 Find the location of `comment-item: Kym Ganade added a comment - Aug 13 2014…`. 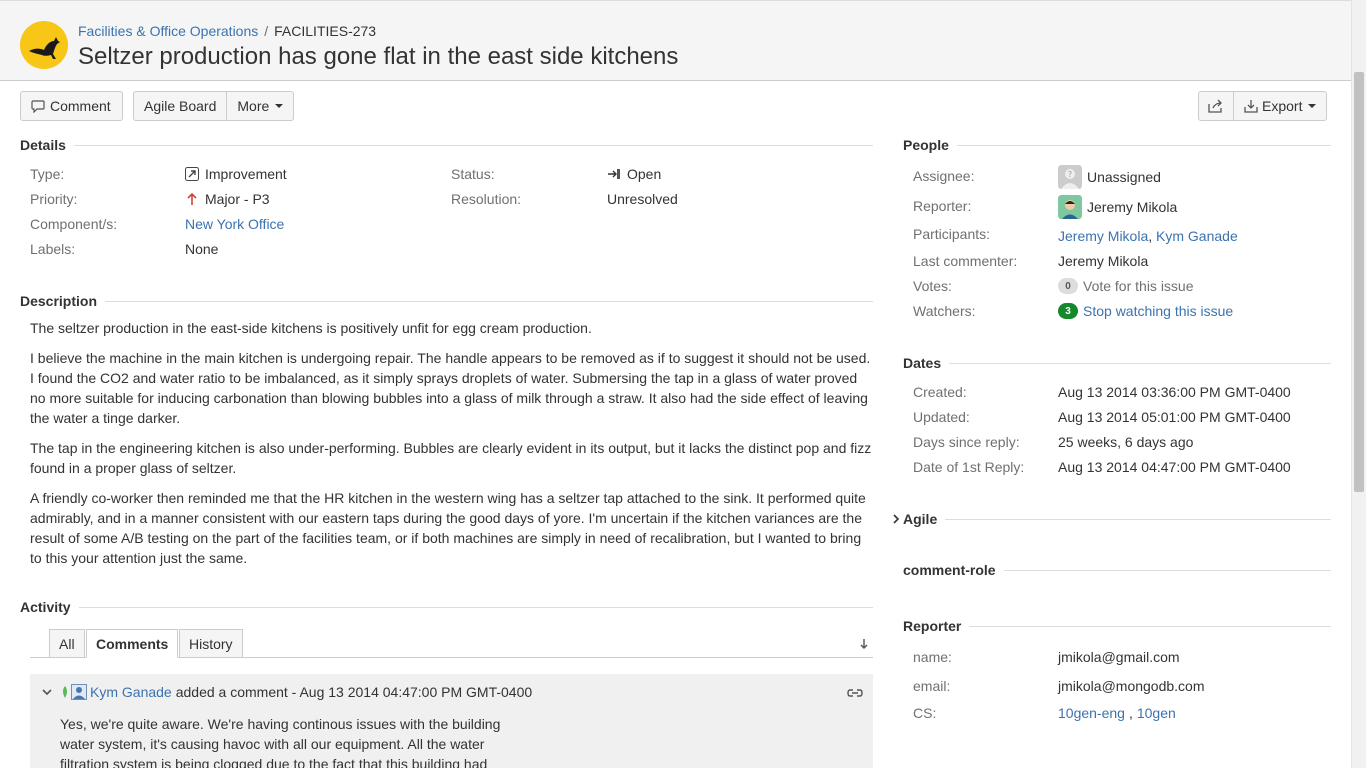

comment-item: Kym Ganade added a comment - Aug 13 2014… is located at coordinates (451, 721).